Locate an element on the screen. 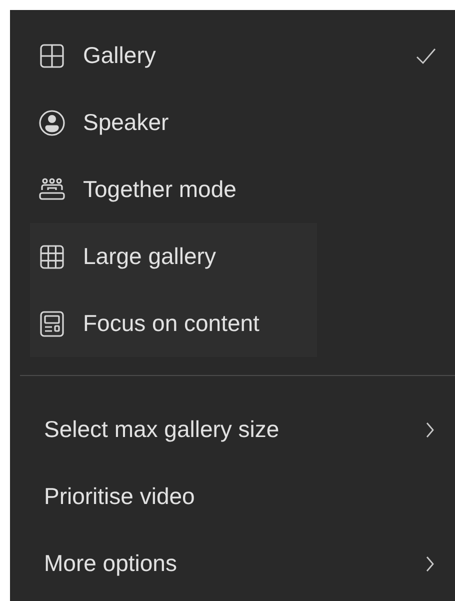  content-icon is located at coordinates (52, 323).